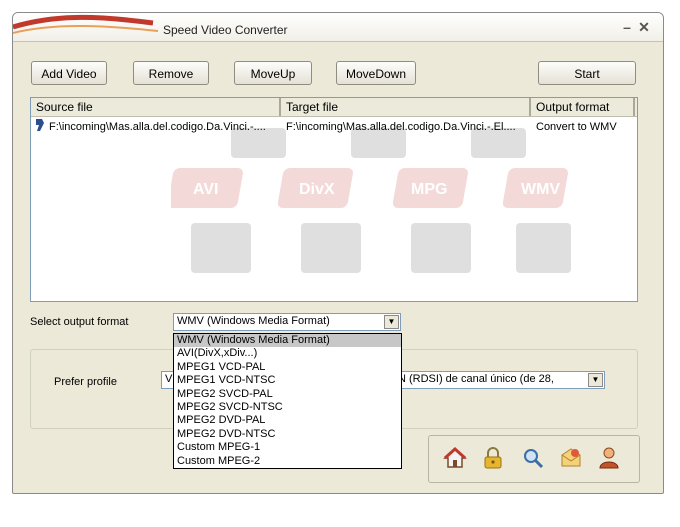 This screenshot has height=527, width=680. Describe the element at coordinates (609, 458) in the screenshot. I see `user-icon` at that location.